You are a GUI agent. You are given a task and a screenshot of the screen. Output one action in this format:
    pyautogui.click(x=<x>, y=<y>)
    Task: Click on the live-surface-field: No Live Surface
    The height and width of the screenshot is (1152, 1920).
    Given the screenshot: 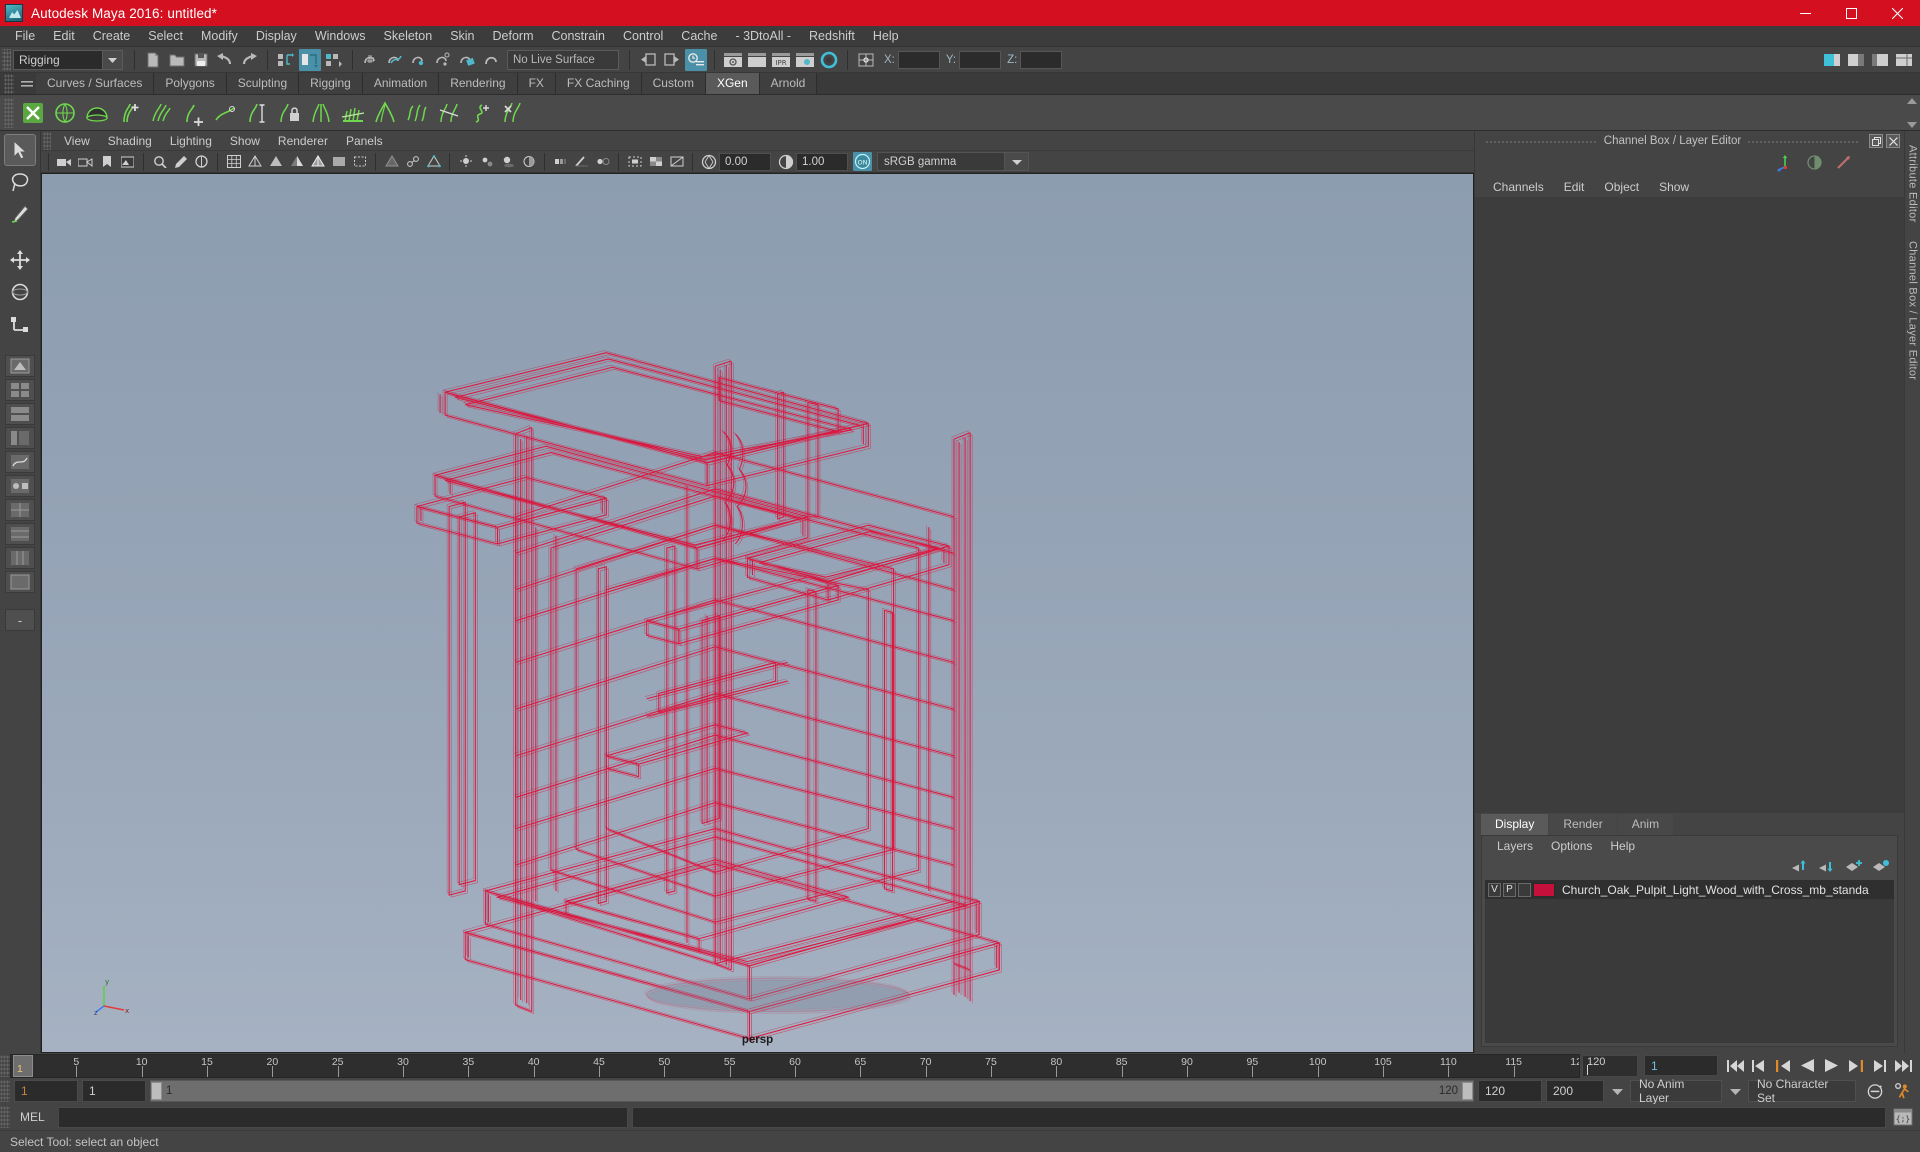 What is the action you would take?
    pyautogui.click(x=563, y=59)
    